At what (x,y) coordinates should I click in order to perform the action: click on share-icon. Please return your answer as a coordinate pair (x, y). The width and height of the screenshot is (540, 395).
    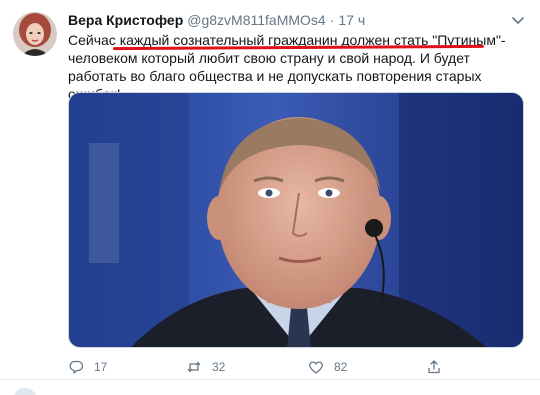
    Looking at the image, I should click on (434, 367).